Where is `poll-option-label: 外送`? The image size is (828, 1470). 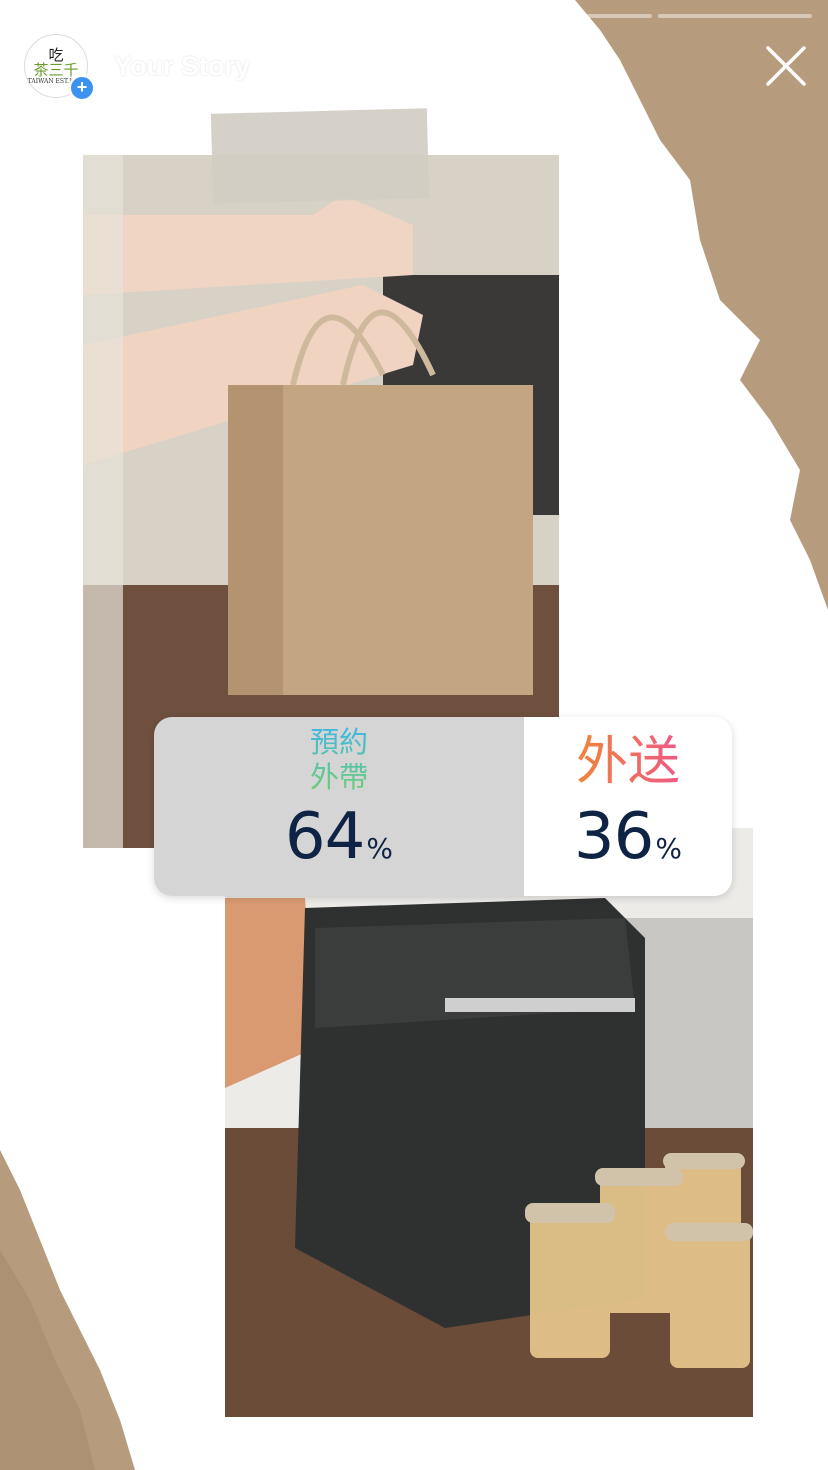
poll-option-label: 外送 is located at coordinates (628, 764).